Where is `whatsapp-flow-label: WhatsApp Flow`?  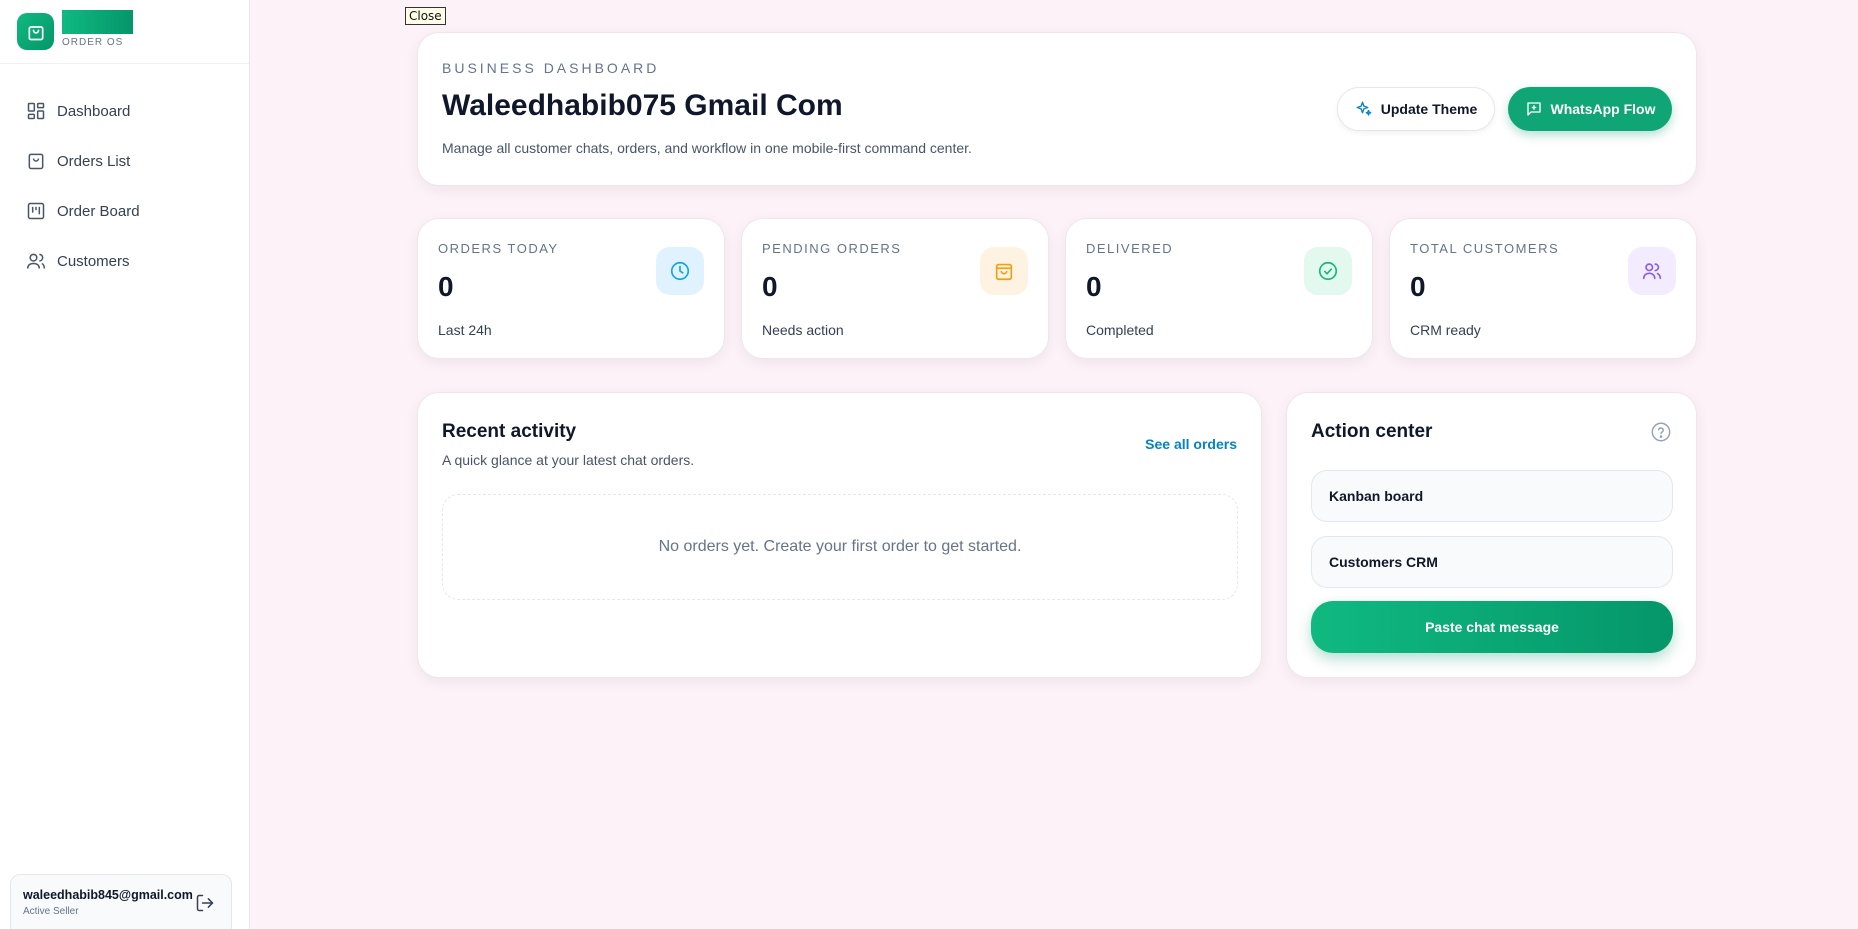
whatsapp-flow-label: WhatsApp Flow is located at coordinates (1603, 109).